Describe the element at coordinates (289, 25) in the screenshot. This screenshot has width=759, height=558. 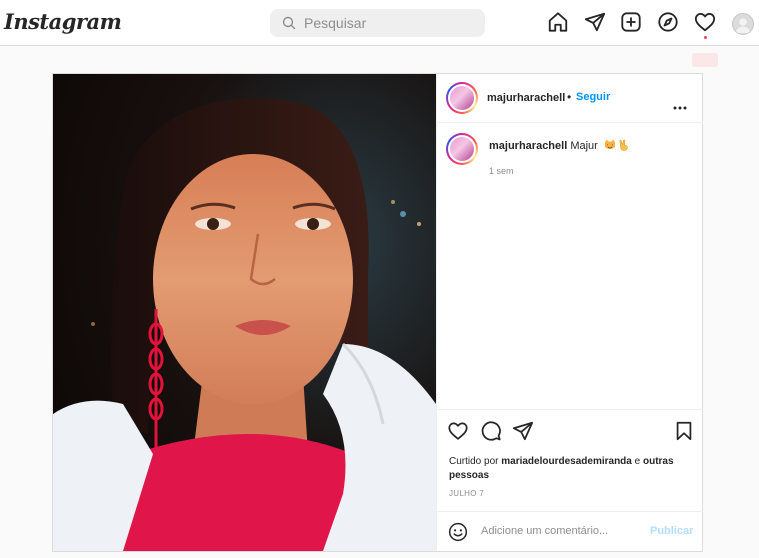
I see `search-icon` at that location.